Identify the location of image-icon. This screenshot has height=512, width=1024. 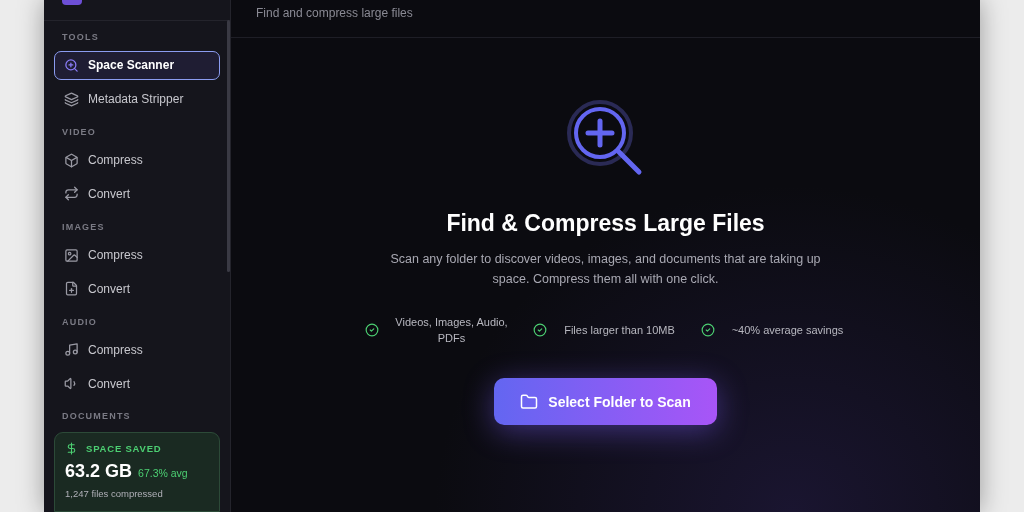
(71, 255).